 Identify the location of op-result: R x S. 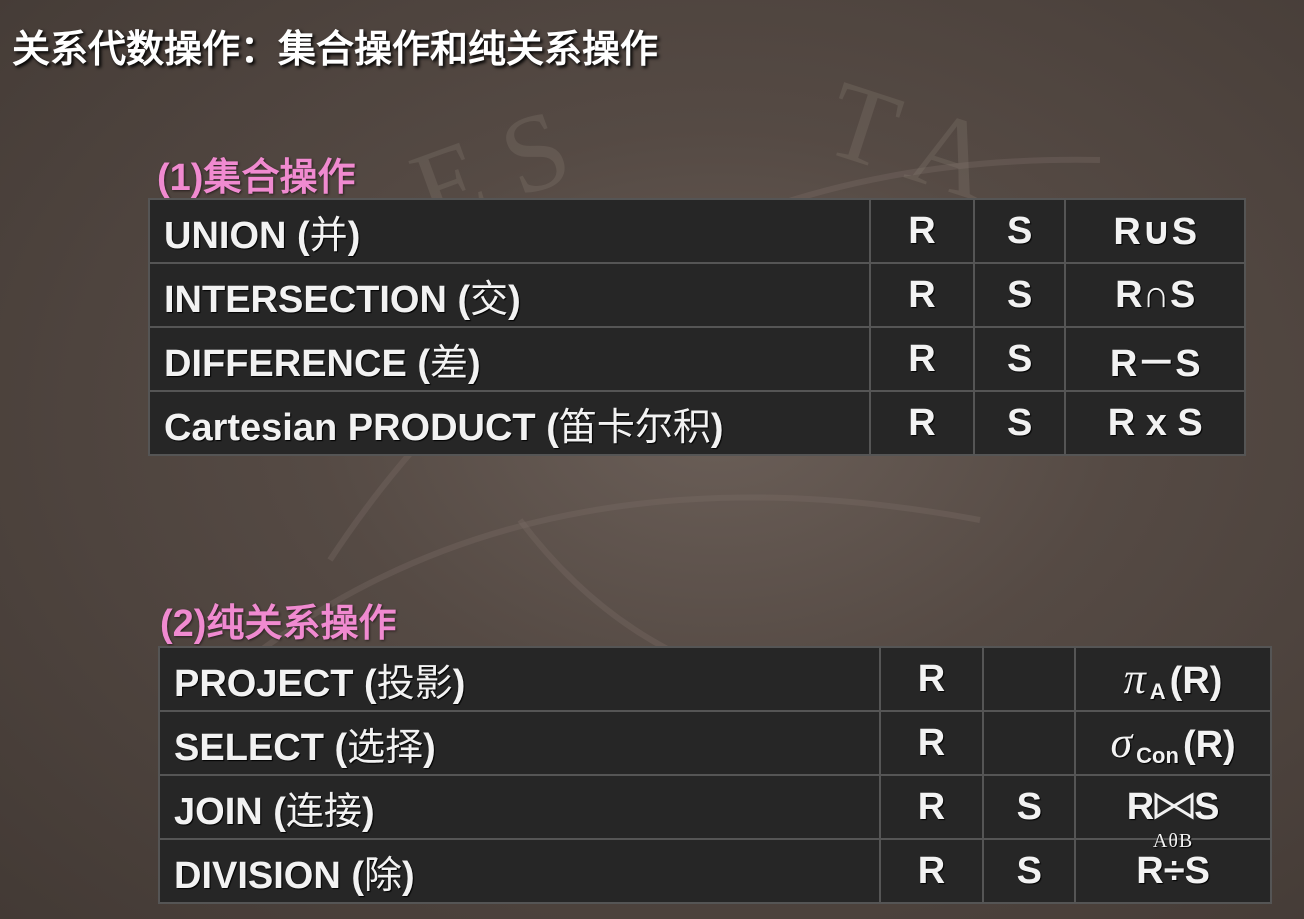
(1155, 423).